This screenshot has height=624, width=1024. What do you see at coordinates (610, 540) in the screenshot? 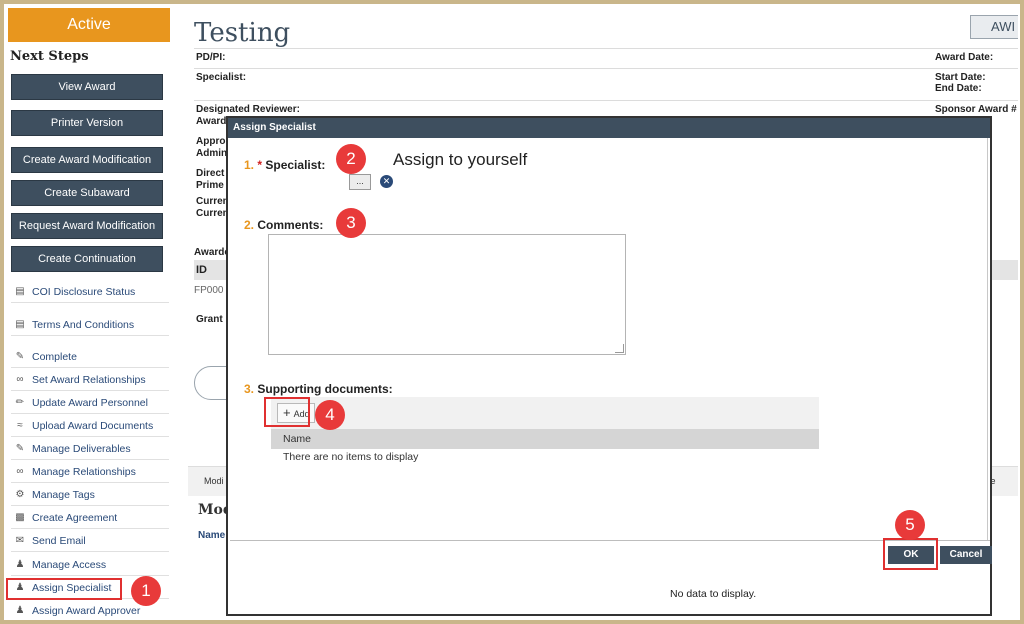
I see `footer-divider` at bounding box center [610, 540].